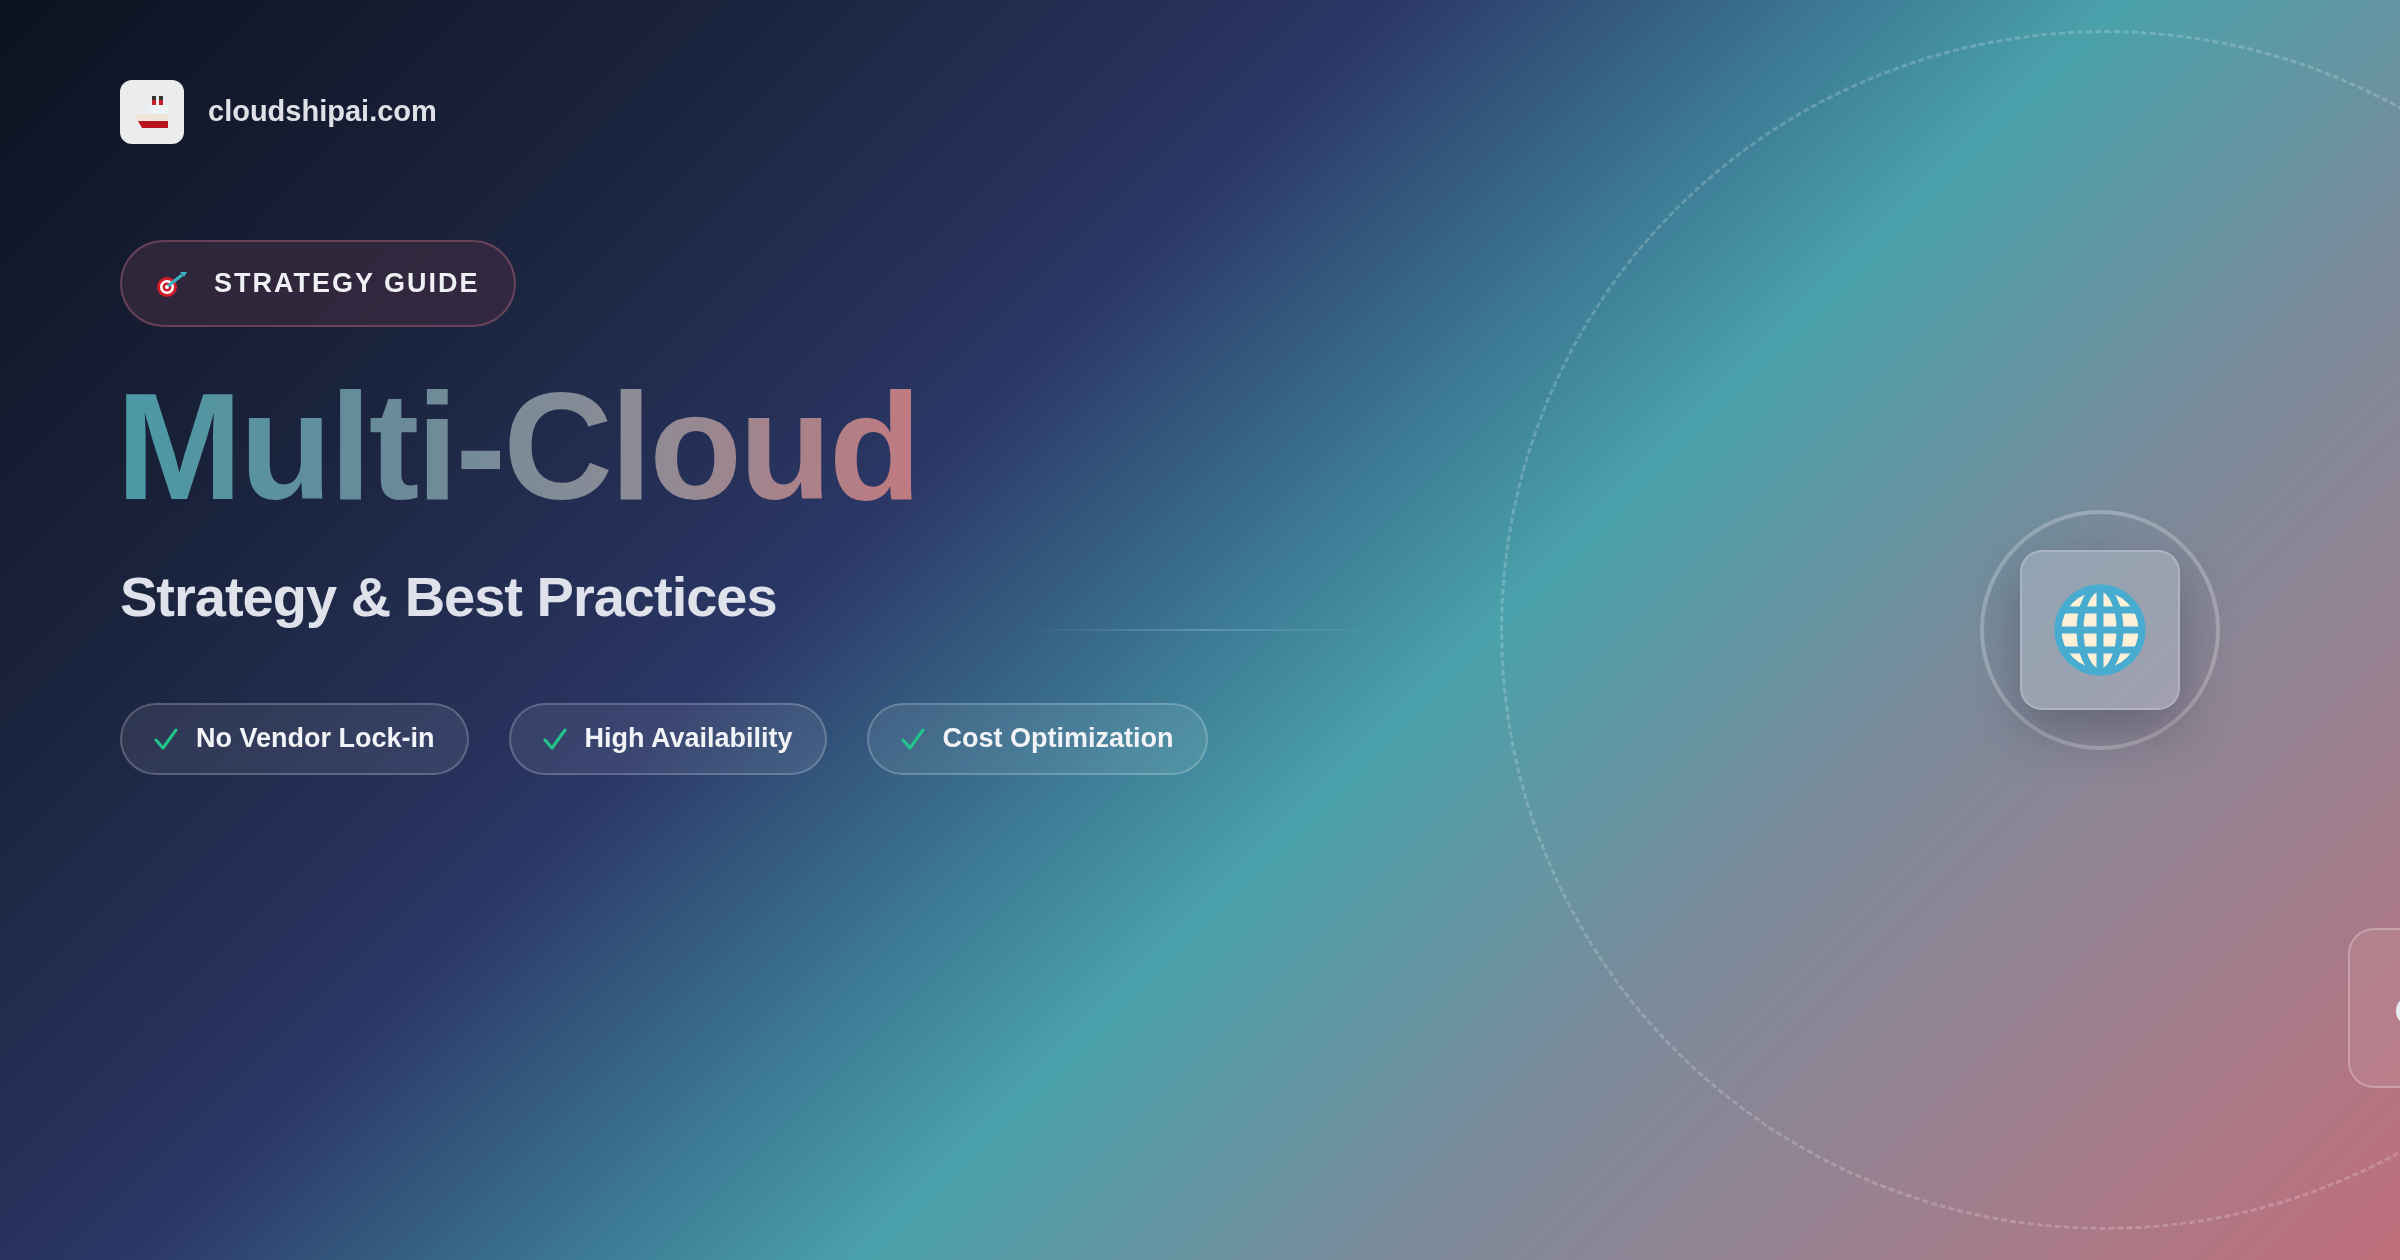  I want to click on badge-label: STRATEGY GUIDE, so click(347, 284).